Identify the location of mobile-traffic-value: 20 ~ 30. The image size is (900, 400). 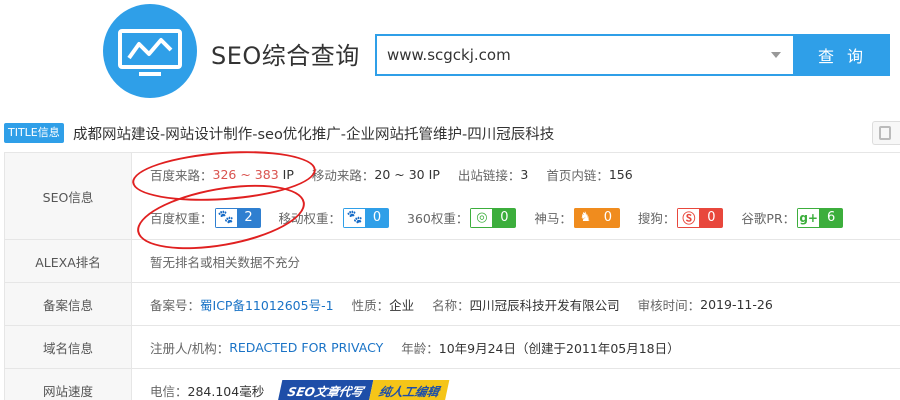
(399, 174).